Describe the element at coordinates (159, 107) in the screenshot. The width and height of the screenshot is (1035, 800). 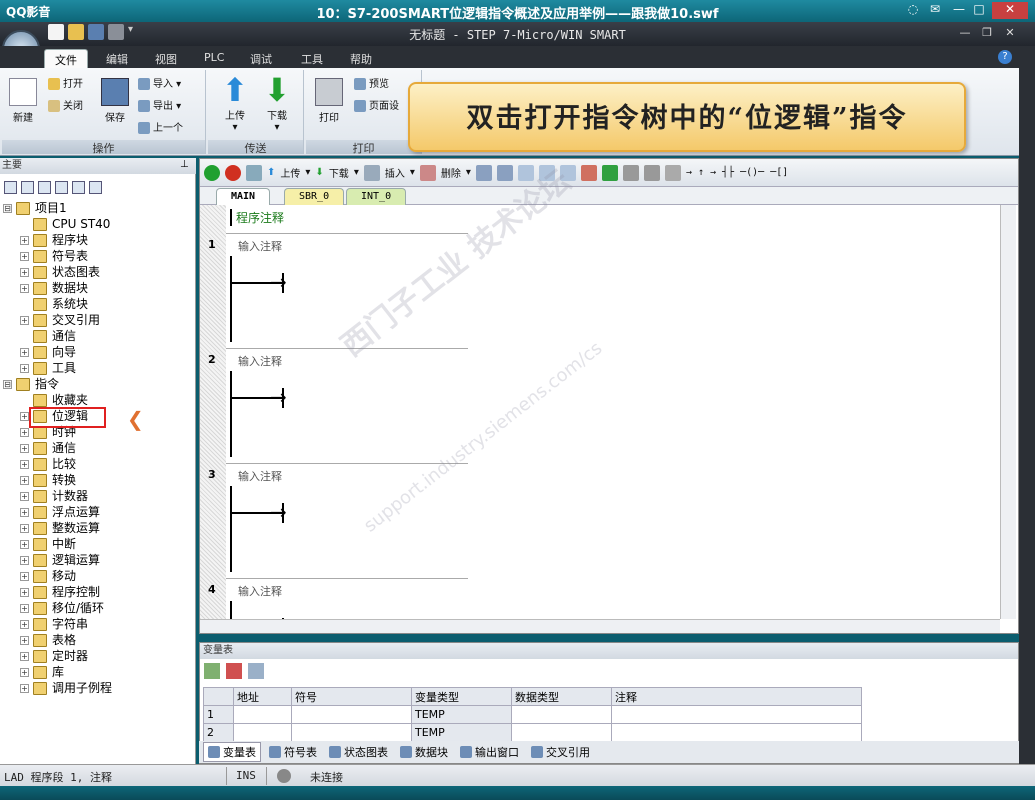
I see `export-button: 导出 ▾` at that location.